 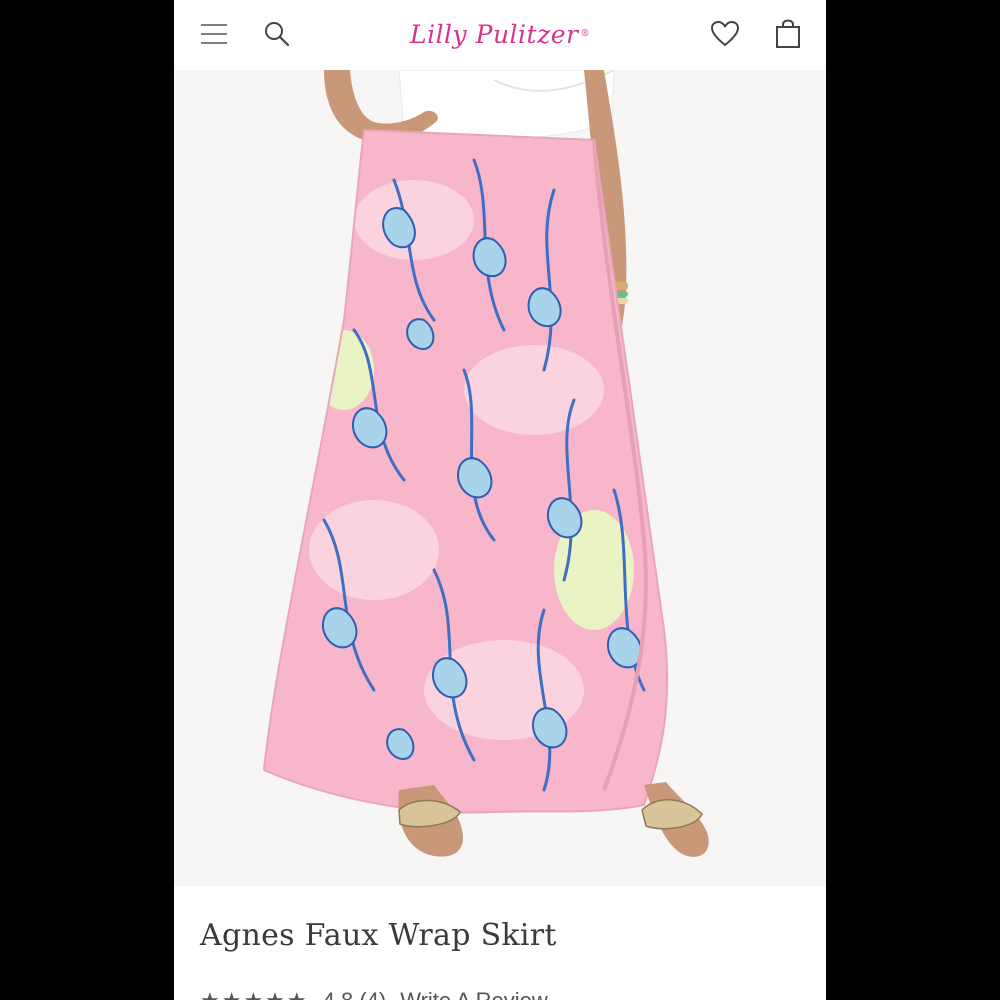 I want to click on rating-value: 4.8 (4), so click(x=355, y=994).